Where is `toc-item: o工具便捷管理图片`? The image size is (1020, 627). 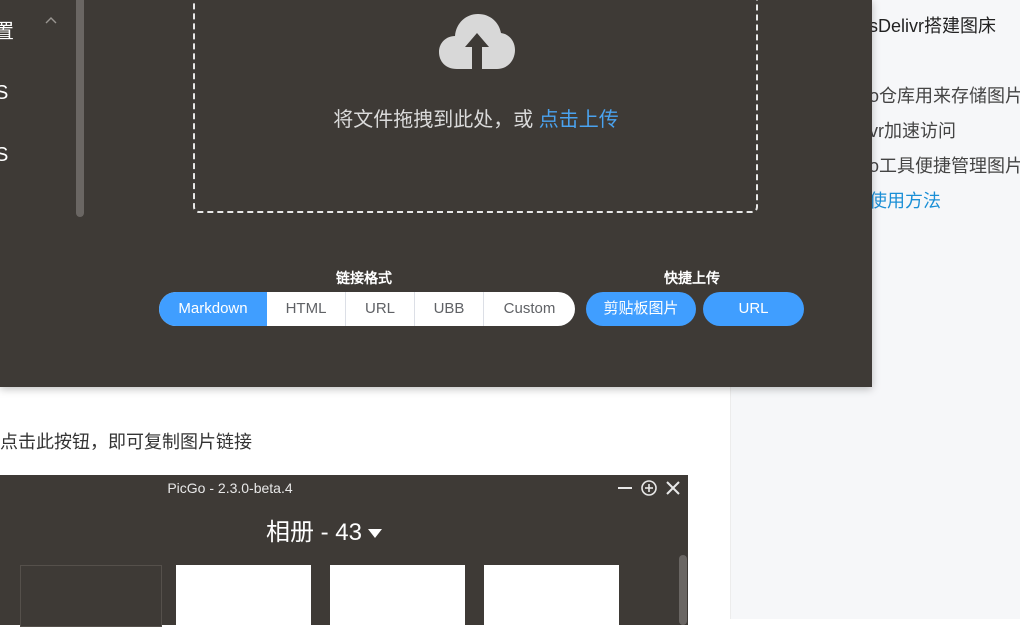
toc-item: o工具便捷管理图片 is located at coordinates (944, 165).